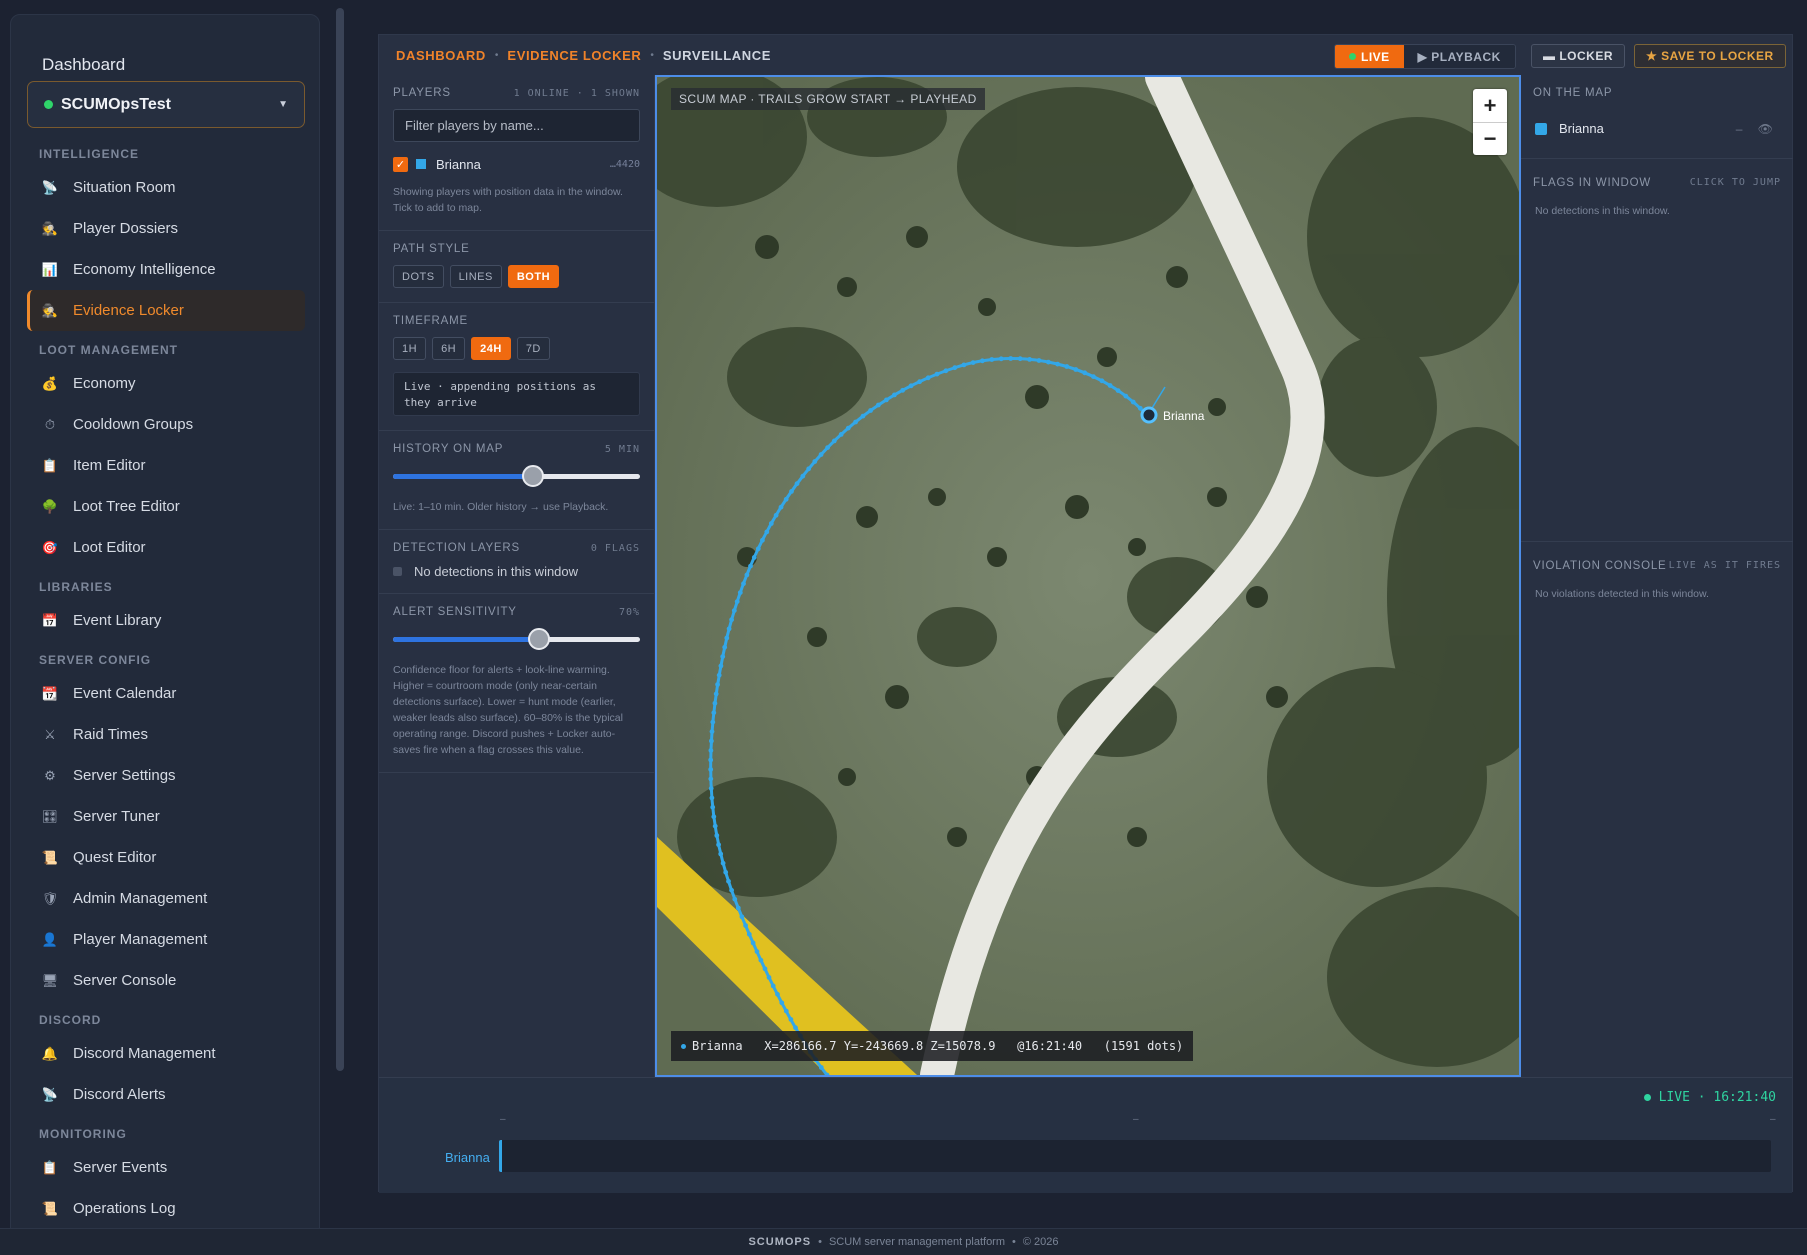 The height and width of the screenshot is (1255, 1807). What do you see at coordinates (516, 125) in the screenshot?
I see `player-filter-input` at bounding box center [516, 125].